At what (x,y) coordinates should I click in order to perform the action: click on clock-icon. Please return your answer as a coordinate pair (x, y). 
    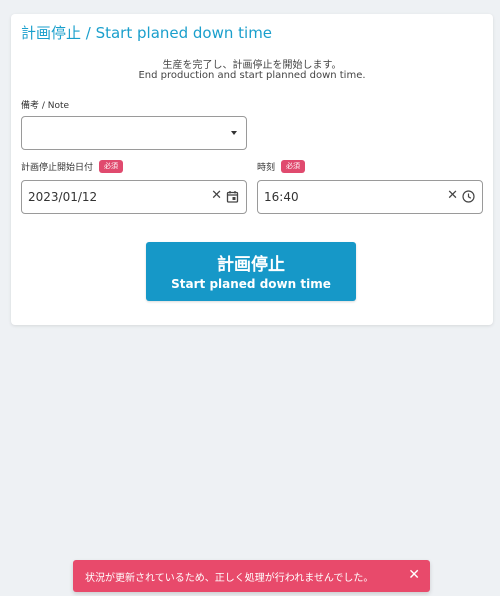
    Looking at the image, I should click on (468, 196).